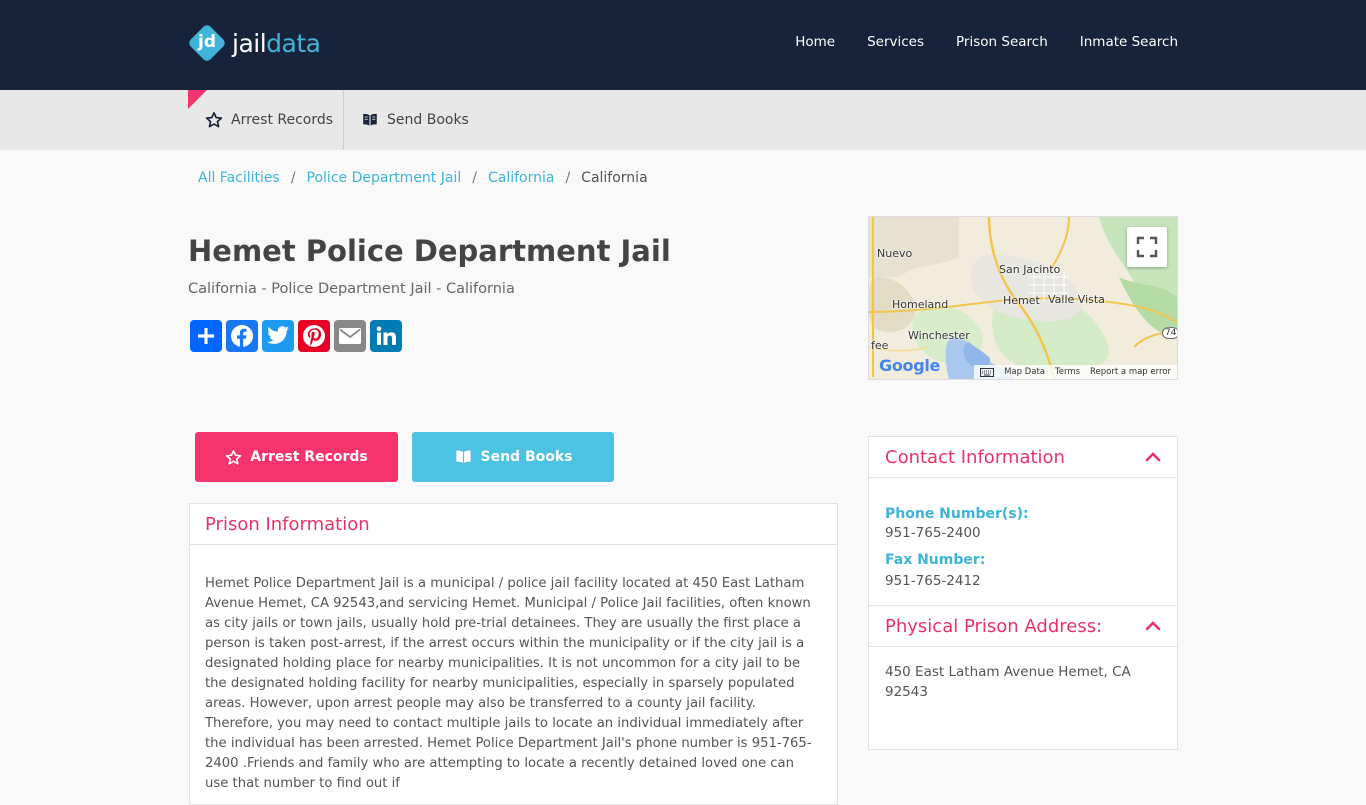 The width and height of the screenshot is (1366, 805). Describe the element at coordinates (994, 626) in the screenshot. I see `address-heading: Physical Prison Address:` at that location.